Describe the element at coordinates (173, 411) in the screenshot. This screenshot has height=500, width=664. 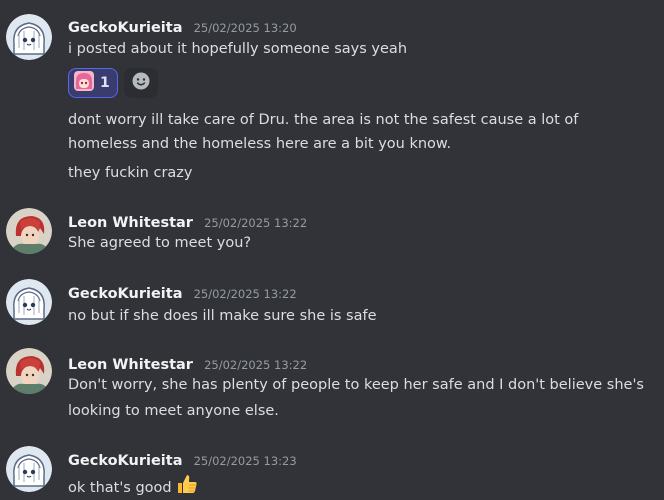
I see `message-text: looking to meet anyone else.` at that location.